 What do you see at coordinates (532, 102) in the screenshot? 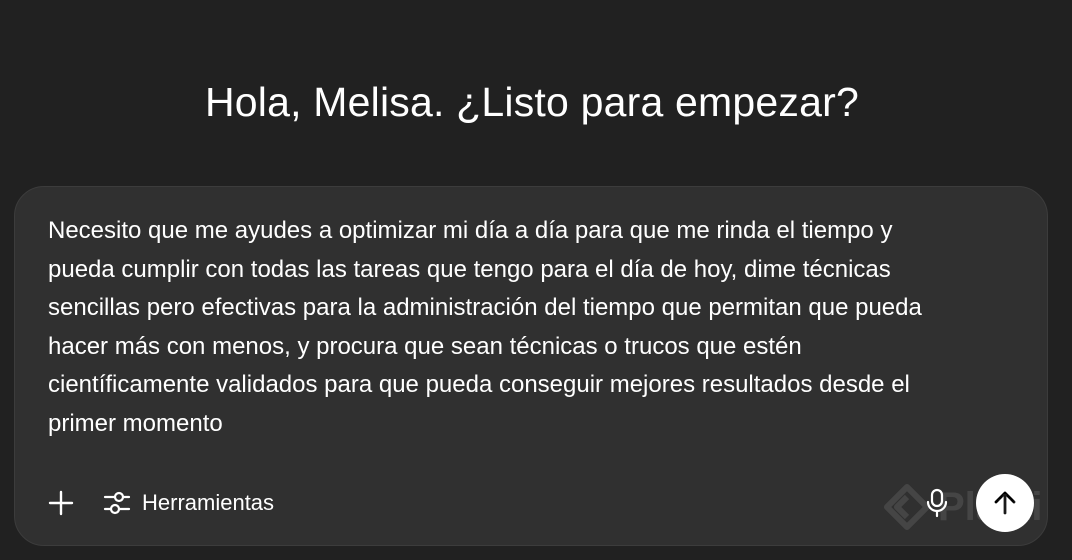
I see `page-title: Hola, Melisa. ¿Listo para empezar?` at bounding box center [532, 102].